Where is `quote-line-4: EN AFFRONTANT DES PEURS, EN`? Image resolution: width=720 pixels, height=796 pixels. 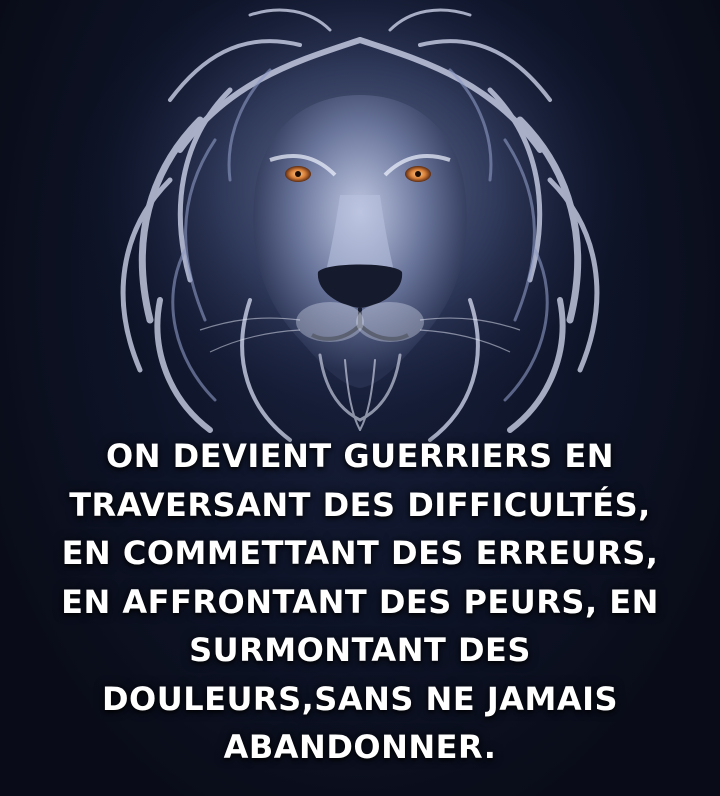 quote-line-4: EN AFFRONTANT DES PEURS, EN is located at coordinates (360, 601).